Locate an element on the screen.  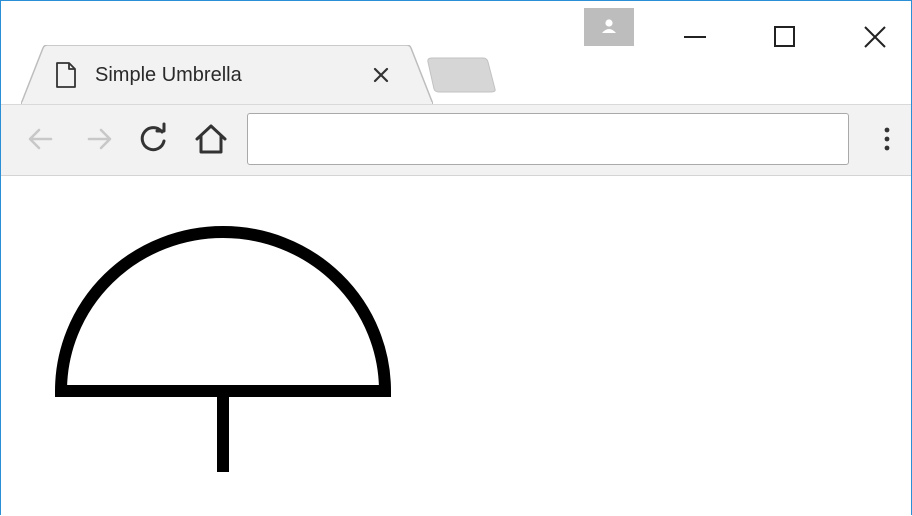
tab-simple-umbrella: Simple Umbrella is located at coordinates (227, 74).